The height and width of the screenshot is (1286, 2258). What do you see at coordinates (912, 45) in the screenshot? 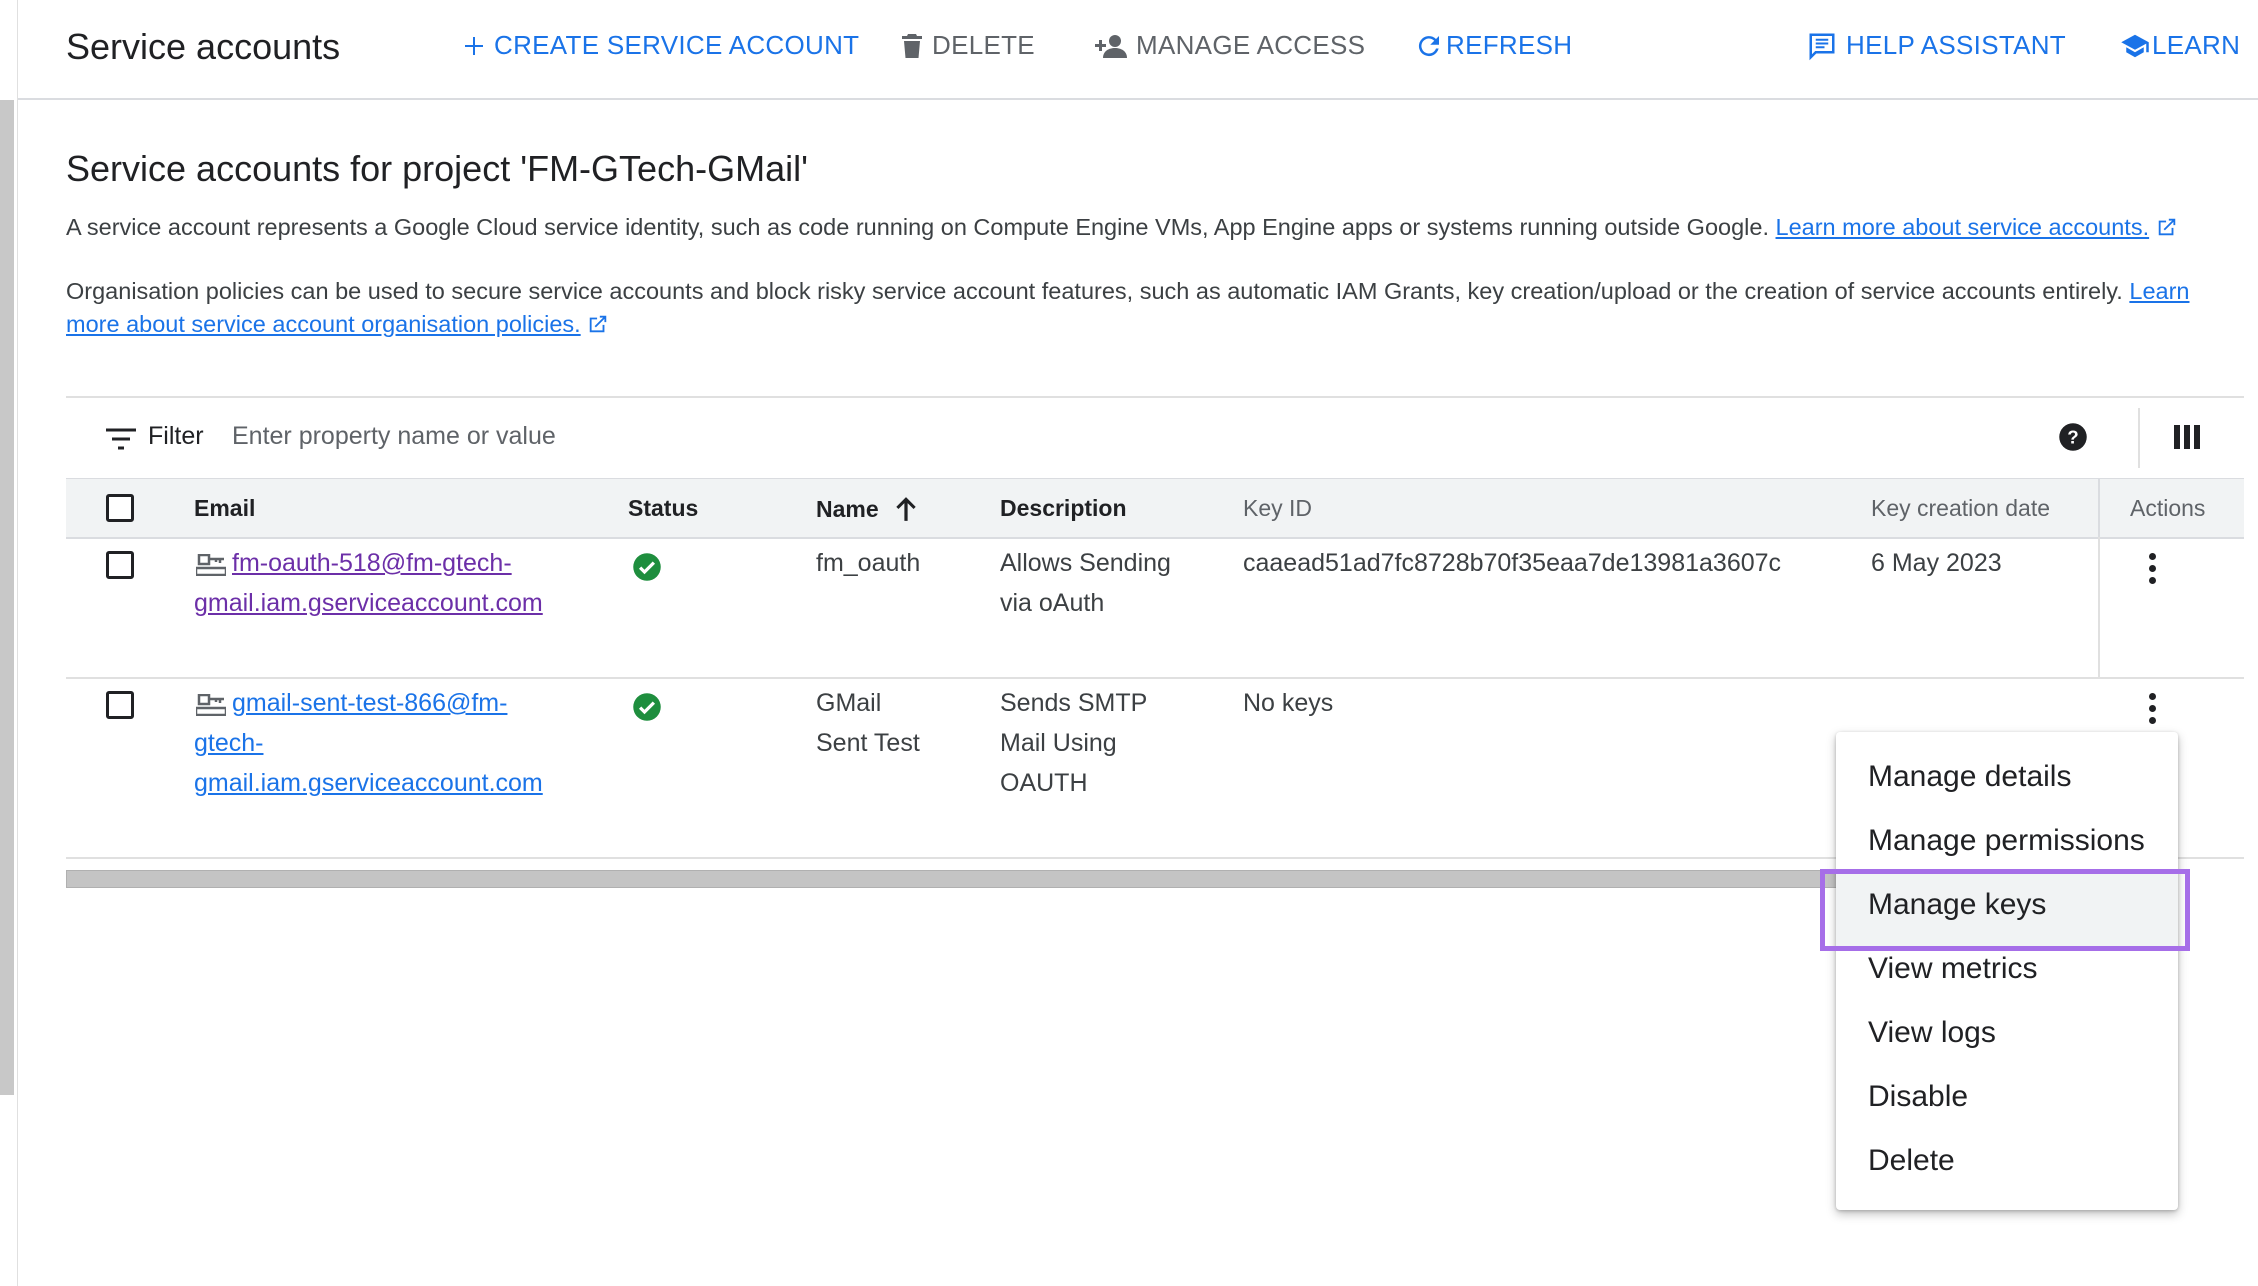
I see `trash-icon` at bounding box center [912, 45].